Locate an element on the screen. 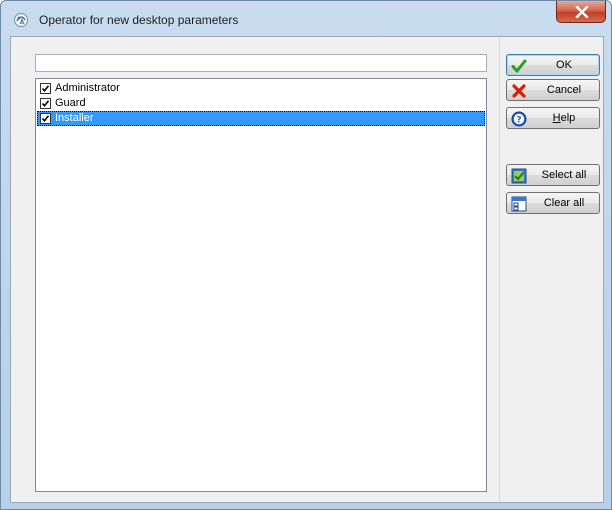 The height and width of the screenshot is (510, 612). select-all-icon is located at coordinates (519, 176).